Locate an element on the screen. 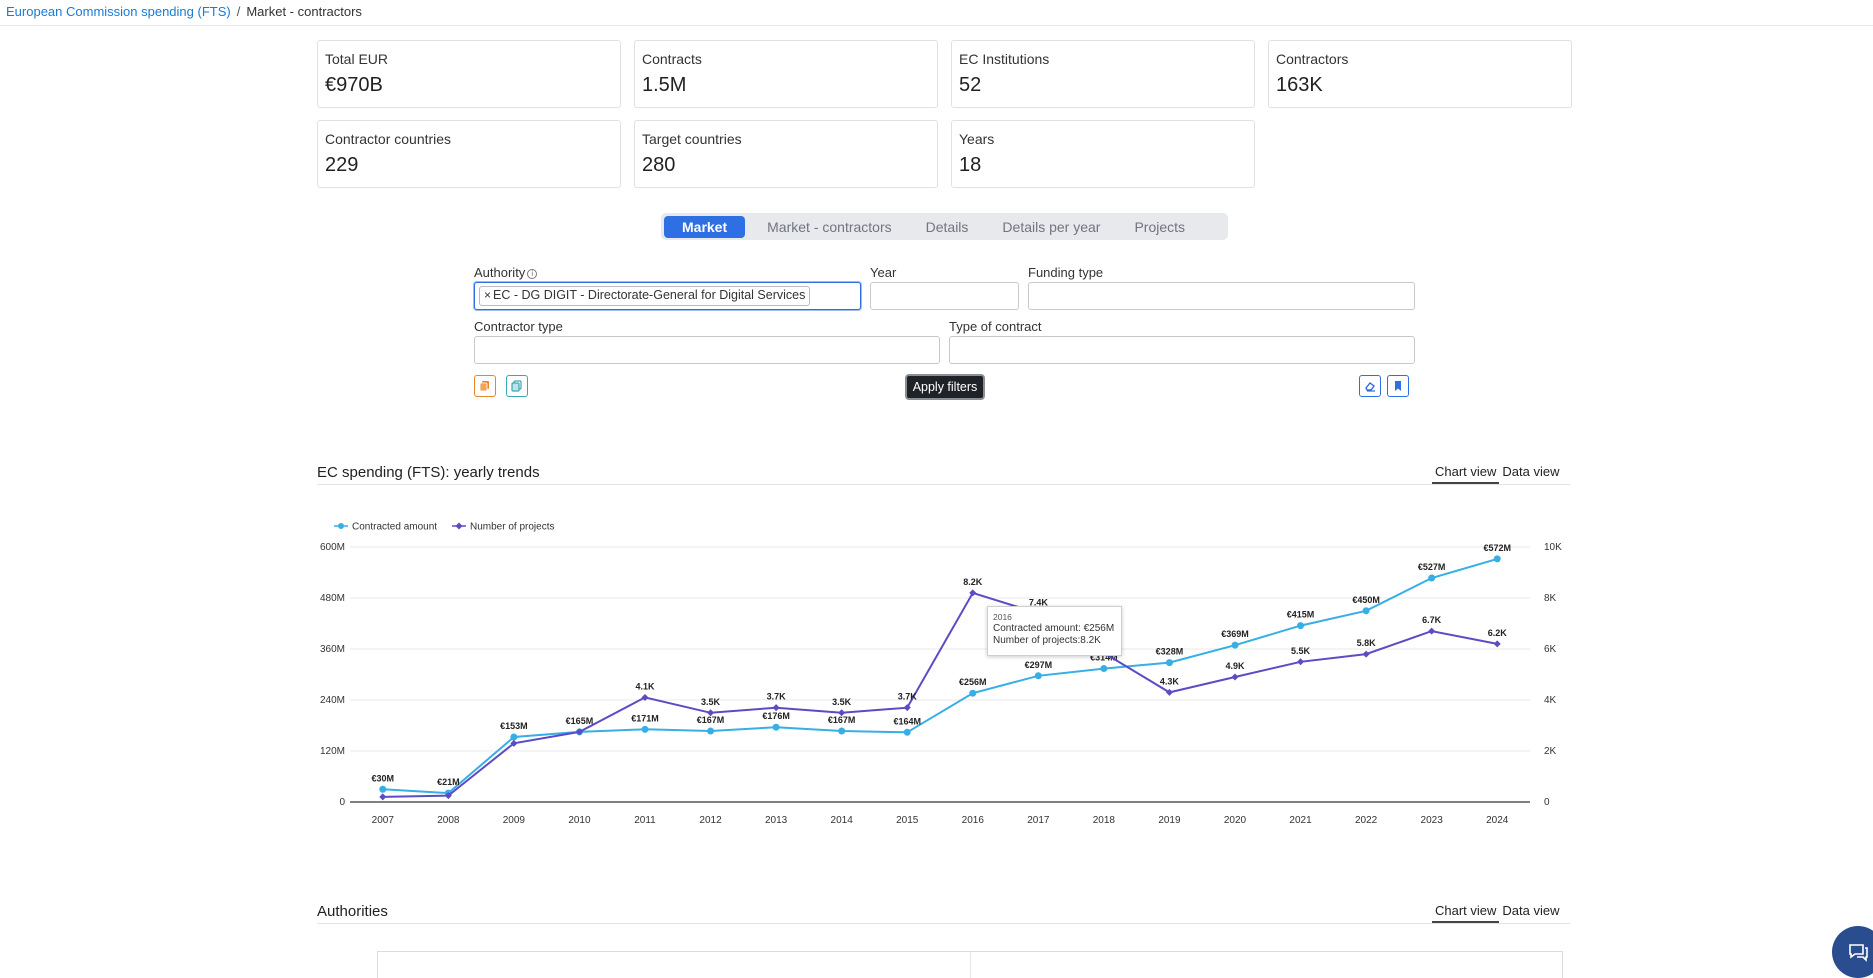 This screenshot has height=978, width=1873. clear-filters-button is located at coordinates (1370, 386).